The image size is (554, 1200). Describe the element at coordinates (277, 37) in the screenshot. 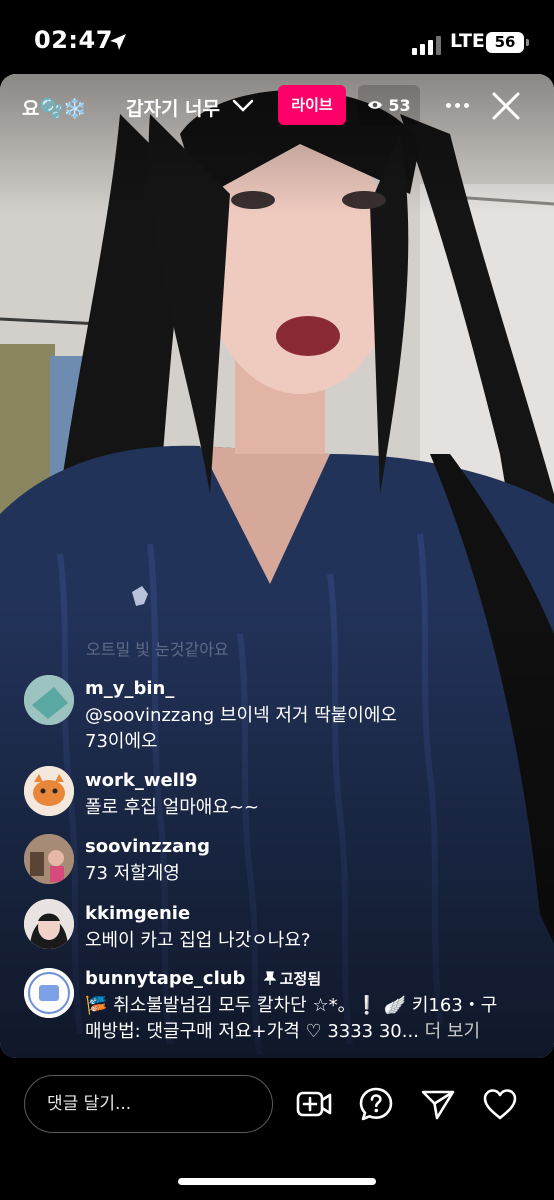

I see `status-bar: 02:47 LTE 56` at that location.